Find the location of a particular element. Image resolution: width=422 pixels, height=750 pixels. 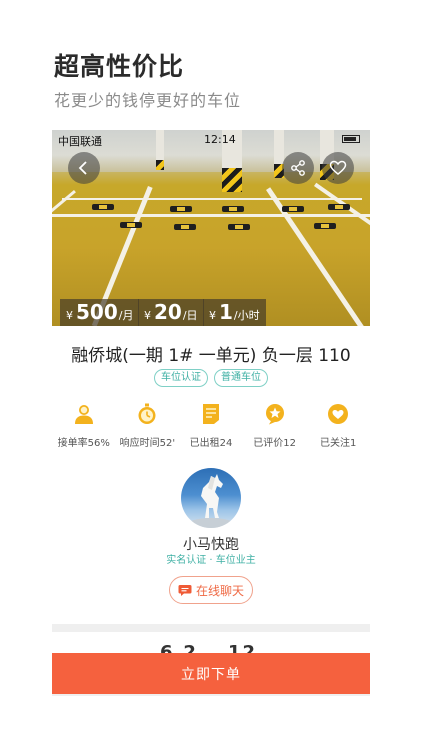

owner-avatar is located at coordinates (211, 498).